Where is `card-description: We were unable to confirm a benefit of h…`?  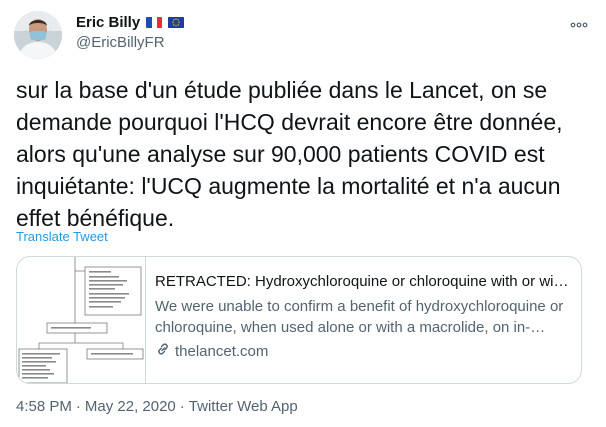
card-description: We were unable to confirm a benefit of h… is located at coordinates (359, 317).